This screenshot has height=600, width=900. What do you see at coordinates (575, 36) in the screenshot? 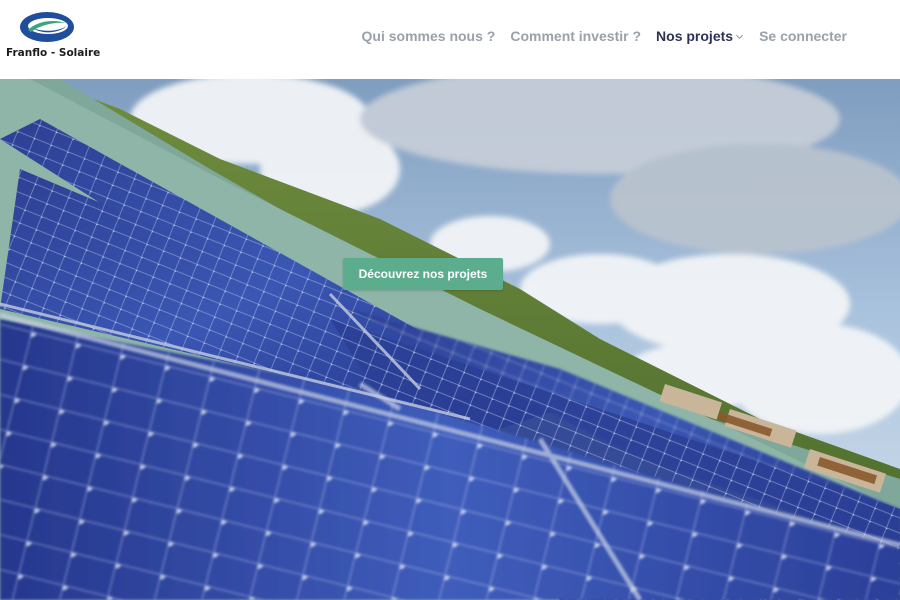
I see `nav-comment-investir: Comment investir ?` at bounding box center [575, 36].